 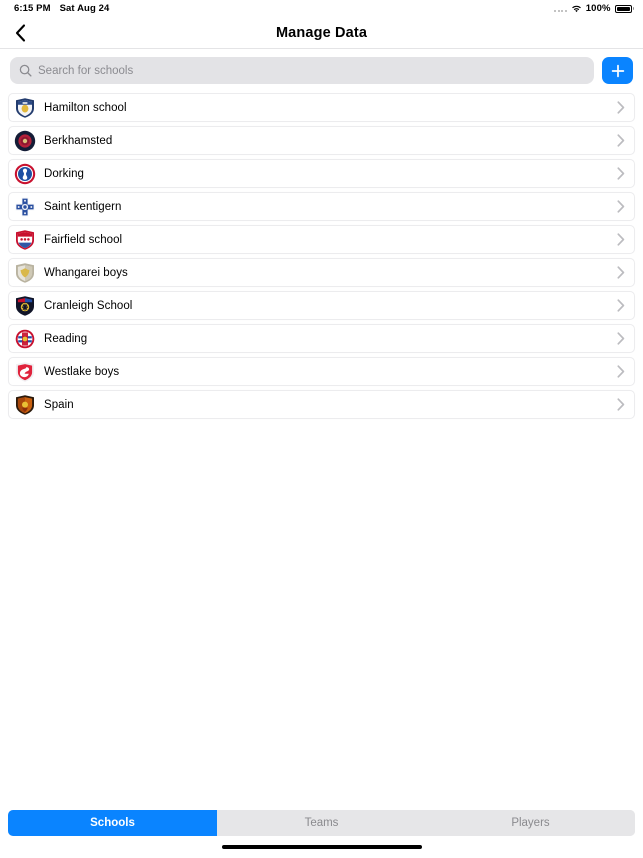 I want to click on plus-icon, so click(x=618, y=71).